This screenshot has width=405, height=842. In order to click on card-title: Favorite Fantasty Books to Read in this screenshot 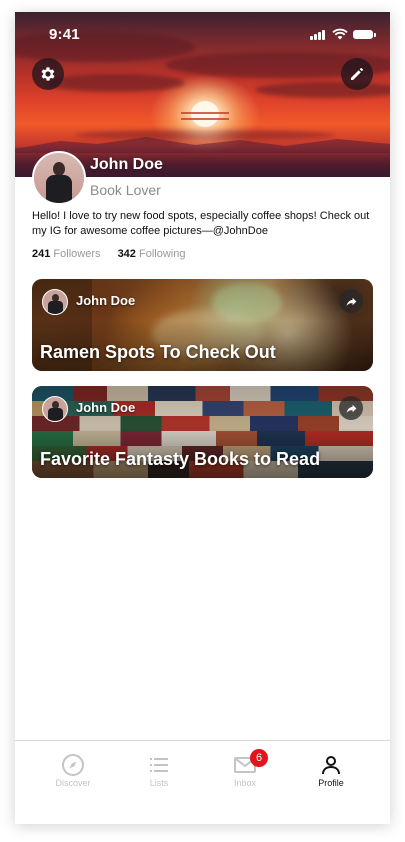, I will do `click(180, 459)`.